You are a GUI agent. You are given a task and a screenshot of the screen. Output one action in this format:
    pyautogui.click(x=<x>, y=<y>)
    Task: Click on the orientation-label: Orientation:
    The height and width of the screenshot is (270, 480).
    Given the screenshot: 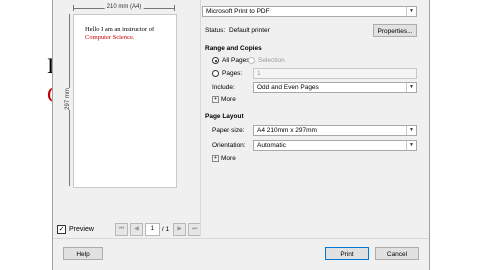 What is the action you would take?
    pyautogui.click(x=229, y=145)
    